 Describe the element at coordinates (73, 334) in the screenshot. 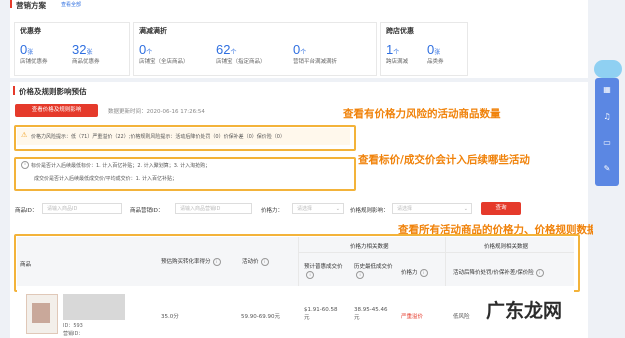

I see `product-marketing-id: 营销ID：` at that location.